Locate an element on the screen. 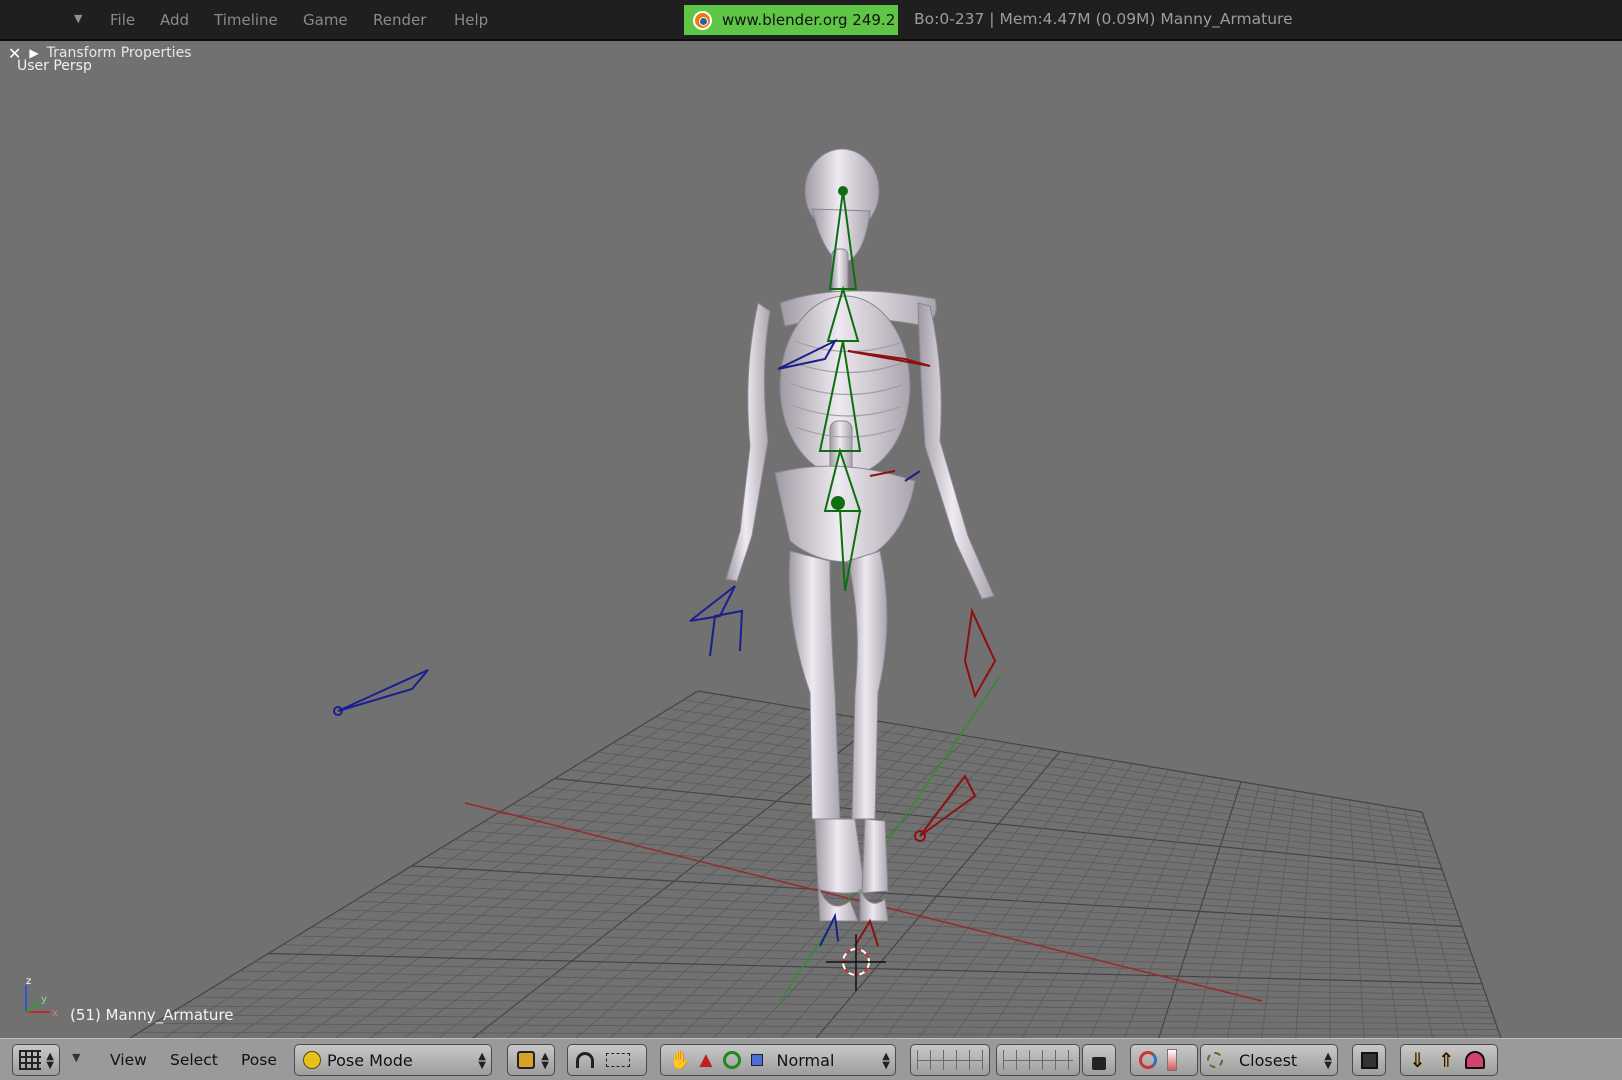  dots-icon is located at coordinates (618, 1060).